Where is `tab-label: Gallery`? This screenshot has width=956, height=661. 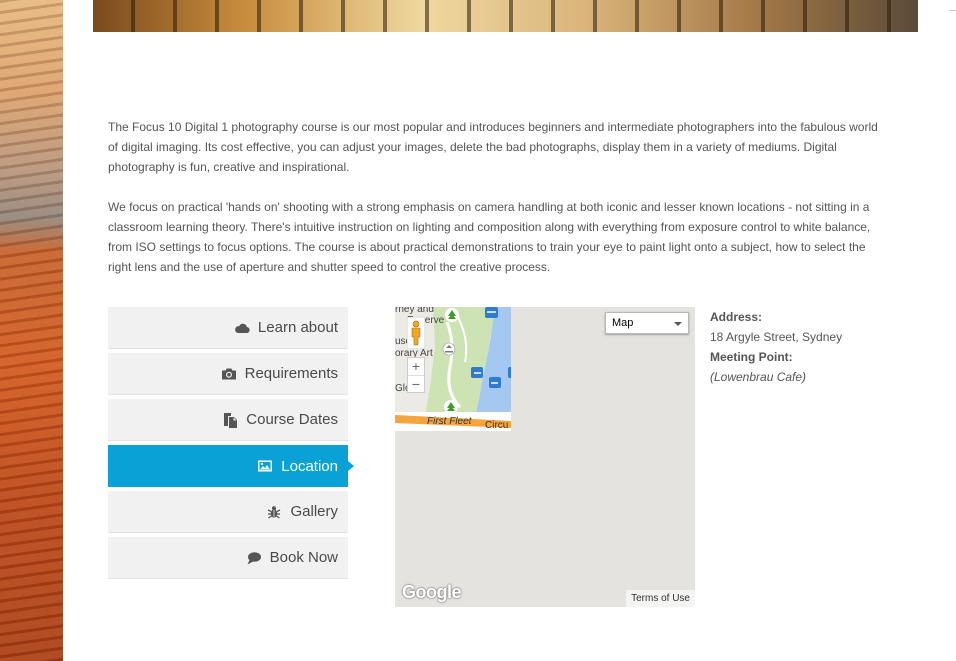 tab-label: Gallery is located at coordinates (314, 511).